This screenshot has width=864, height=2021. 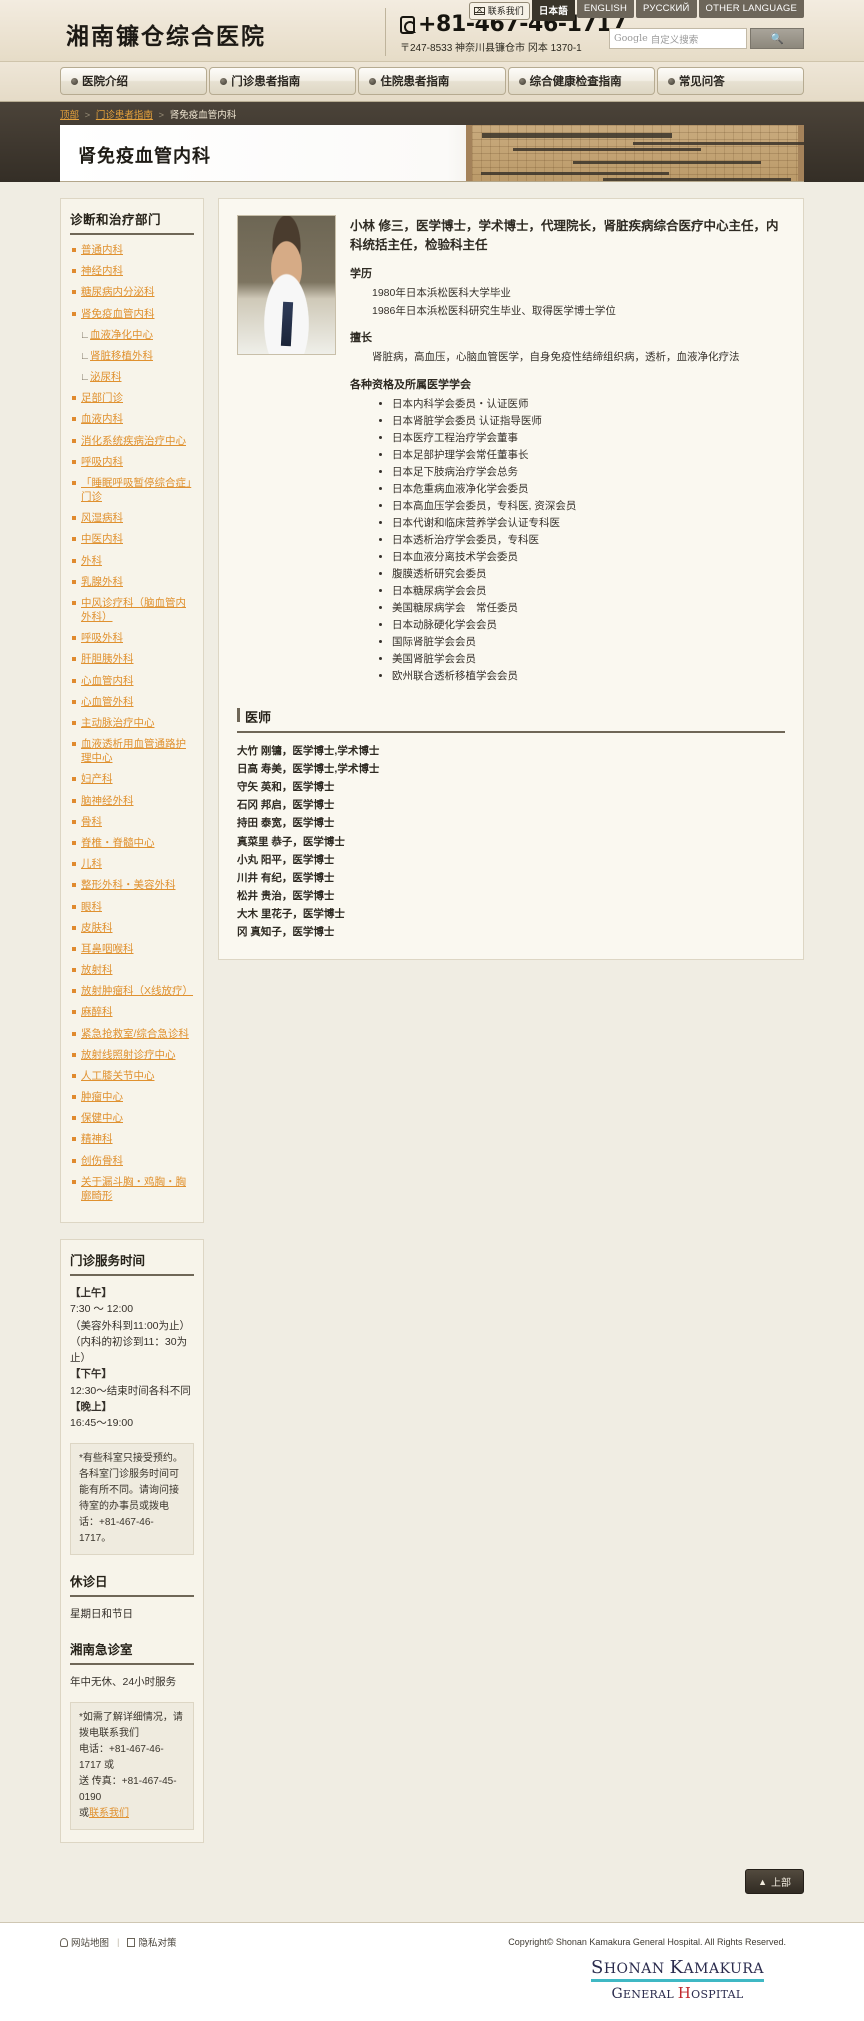 I want to click on department-link: 放射肿瘤科（X线放疗）, so click(x=137, y=991).